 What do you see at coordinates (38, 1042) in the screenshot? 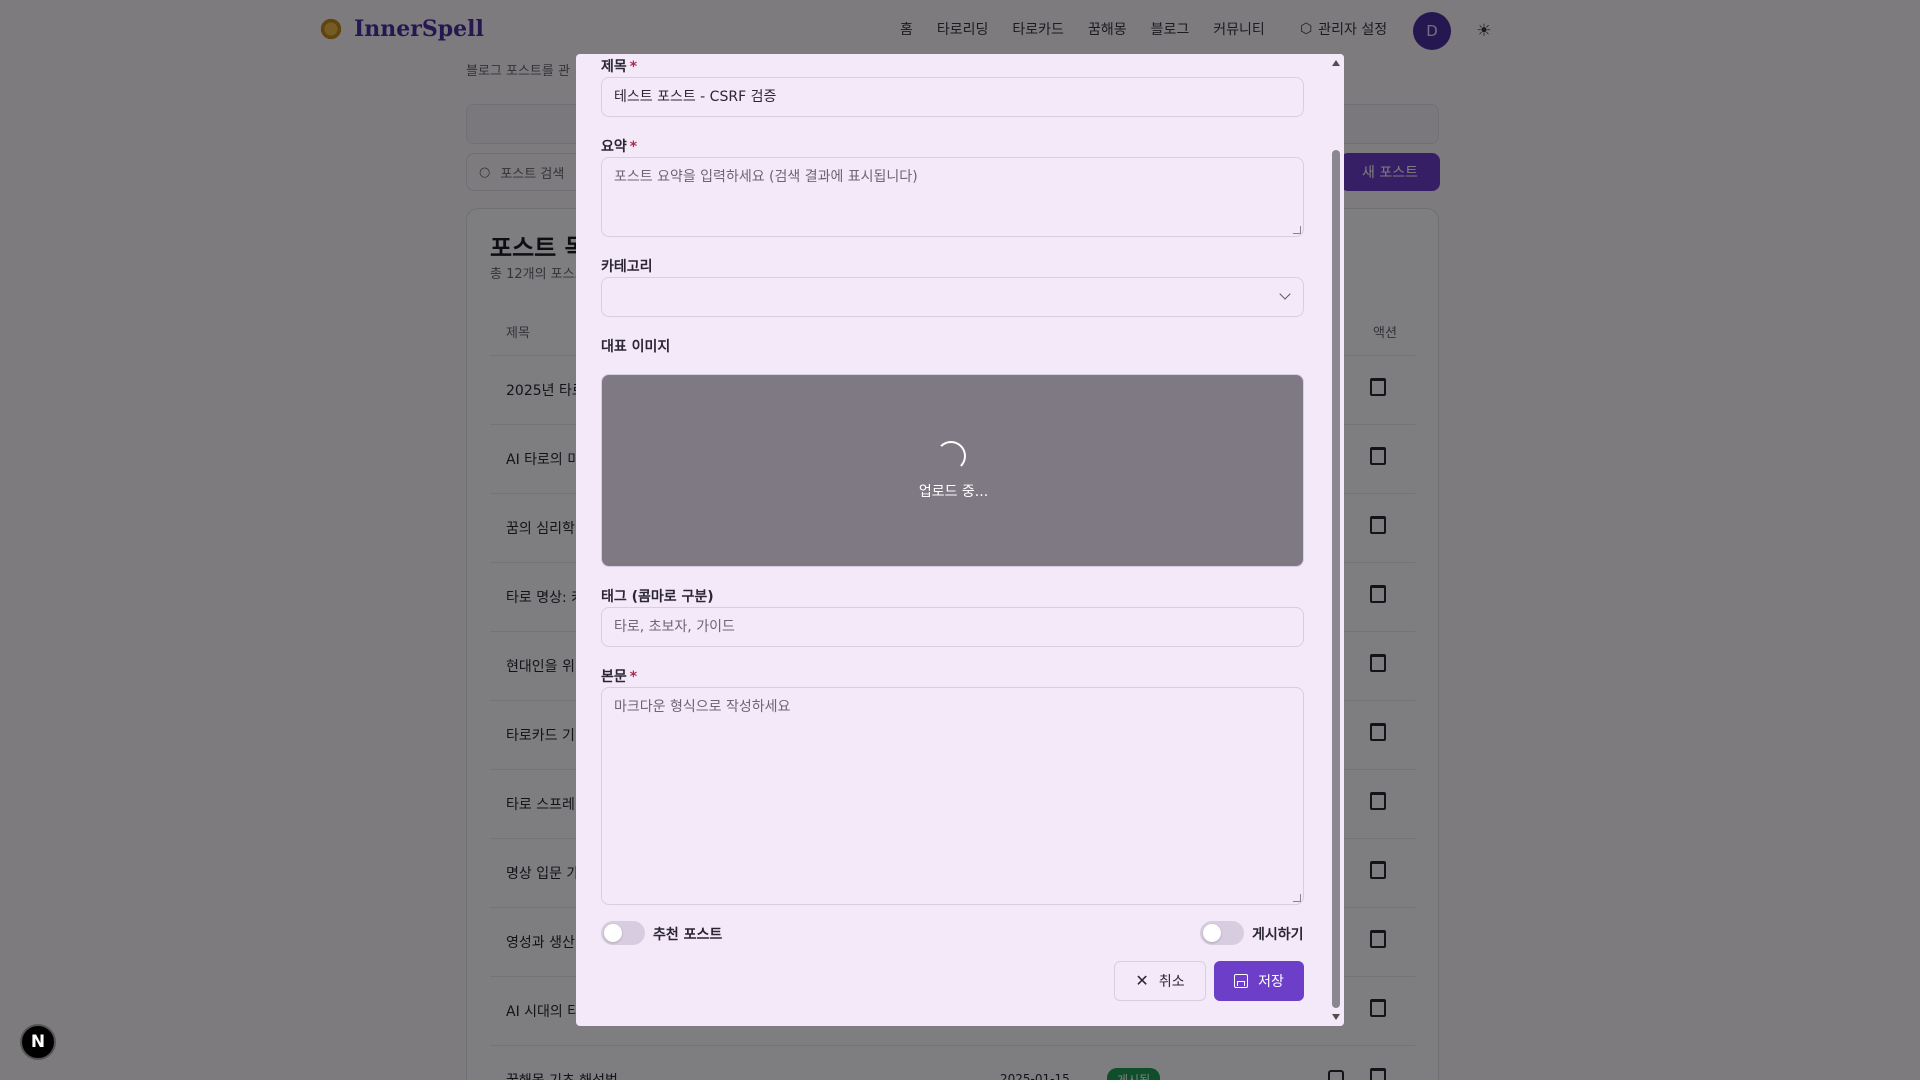
I see `nextjs-dev-indicator: N` at bounding box center [38, 1042].